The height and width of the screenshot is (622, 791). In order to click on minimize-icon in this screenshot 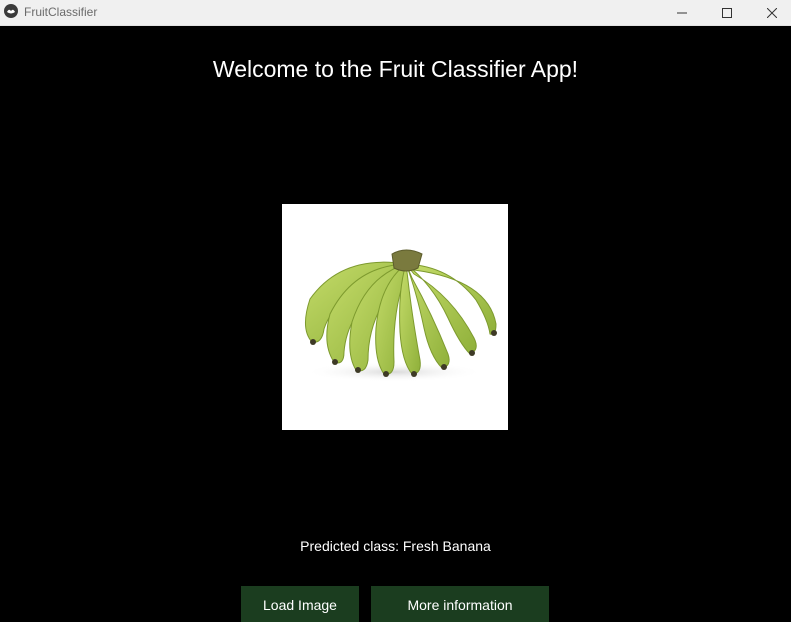, I will do `click(681, 12)`.